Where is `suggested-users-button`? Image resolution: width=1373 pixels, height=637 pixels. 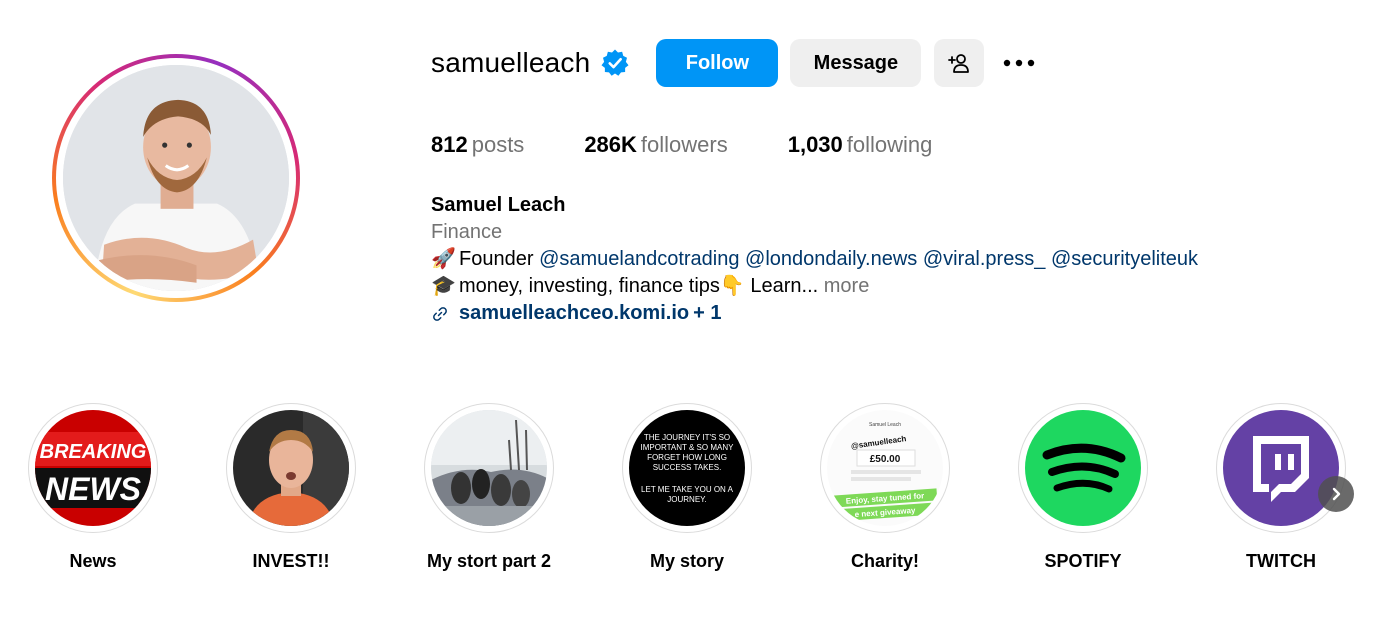 suggested-users-button is located at coordinates (959, 63).